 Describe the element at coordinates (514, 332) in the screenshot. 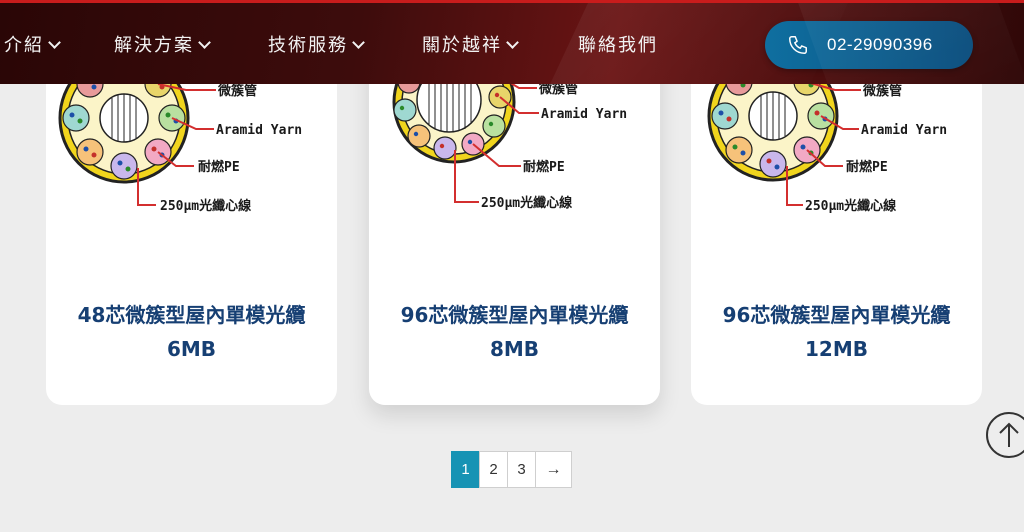

I see `product-title: 96芯微簇型屋內單模光纜8MB` at that location.